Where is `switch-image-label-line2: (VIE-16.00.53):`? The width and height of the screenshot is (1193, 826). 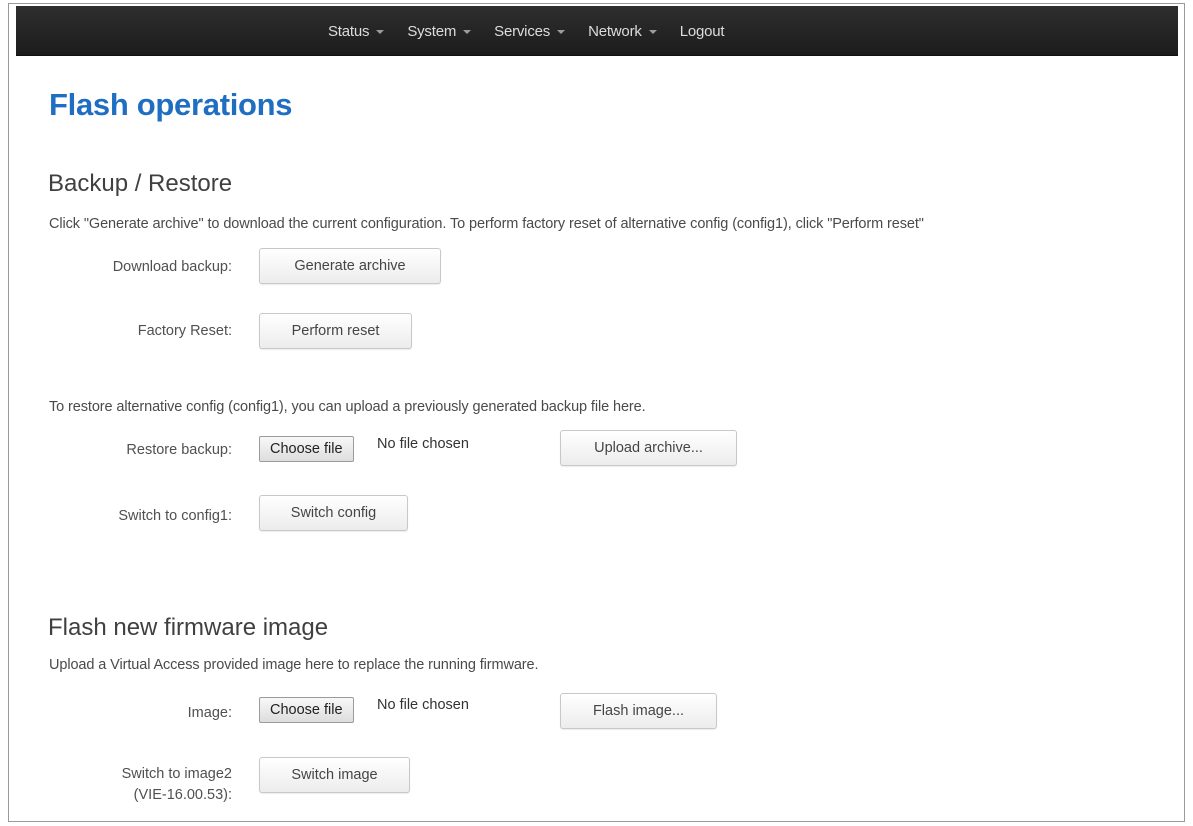
switch-image-label-line2: (VIE-16.00.53): is located at coordinates (182, 795).